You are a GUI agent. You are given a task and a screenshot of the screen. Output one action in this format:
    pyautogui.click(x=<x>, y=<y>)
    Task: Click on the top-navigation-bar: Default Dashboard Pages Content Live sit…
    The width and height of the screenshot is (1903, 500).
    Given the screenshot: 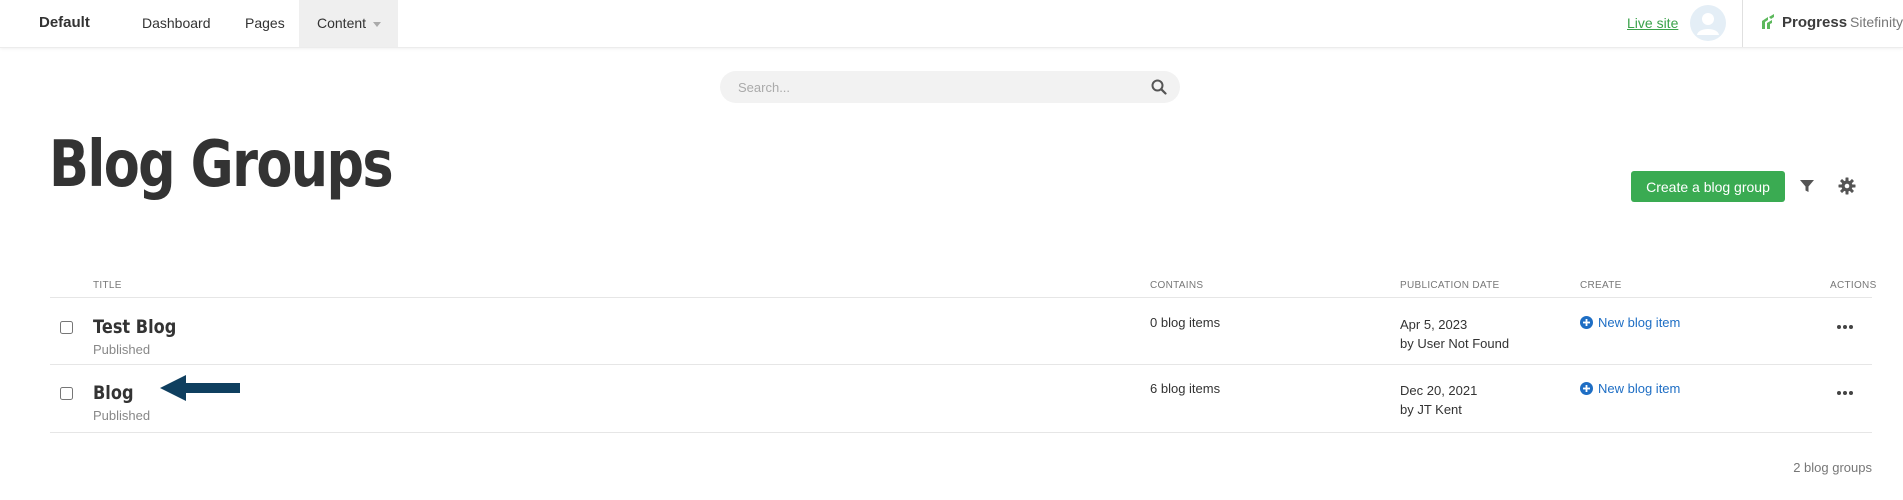 What is the action you would take?
    pyautogui.click(x=951, y=24)
    